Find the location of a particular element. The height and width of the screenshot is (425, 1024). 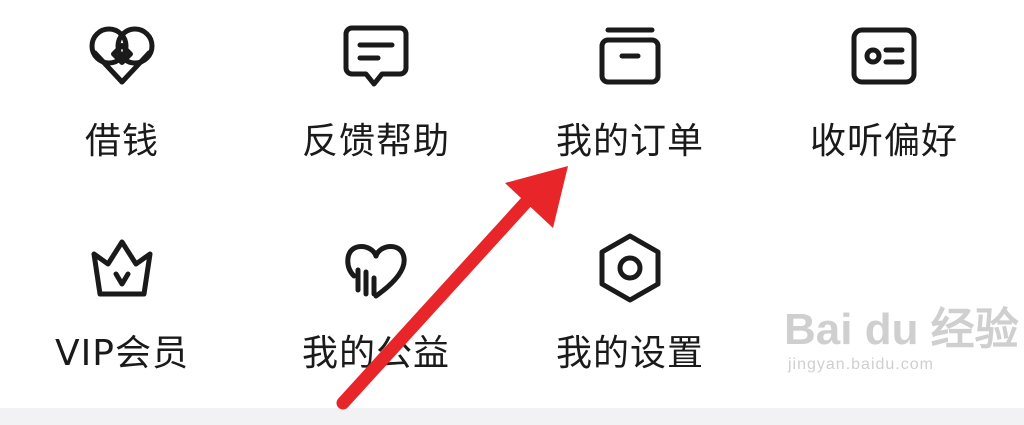

menu-item-feedback-help: 反馈帮助 is located at coordinates (376, 85).